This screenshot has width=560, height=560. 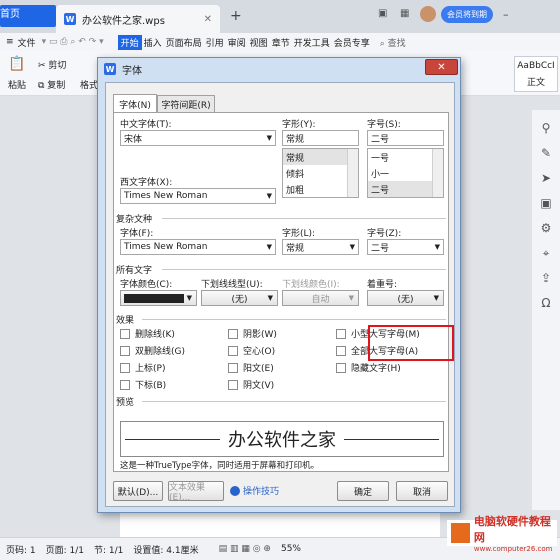 What do you see at coordinates (260, 335) in the screenshot?
I see `checkbox-label: 阴影(W)` at bounding box center [260, 335].